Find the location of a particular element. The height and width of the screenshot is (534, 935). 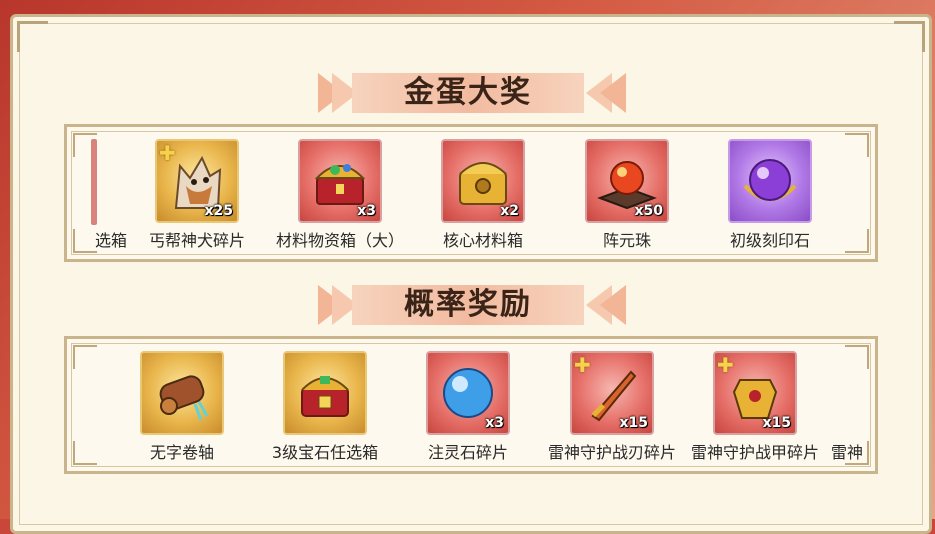

item-slot: x50 is located at coordinates (627, 181).